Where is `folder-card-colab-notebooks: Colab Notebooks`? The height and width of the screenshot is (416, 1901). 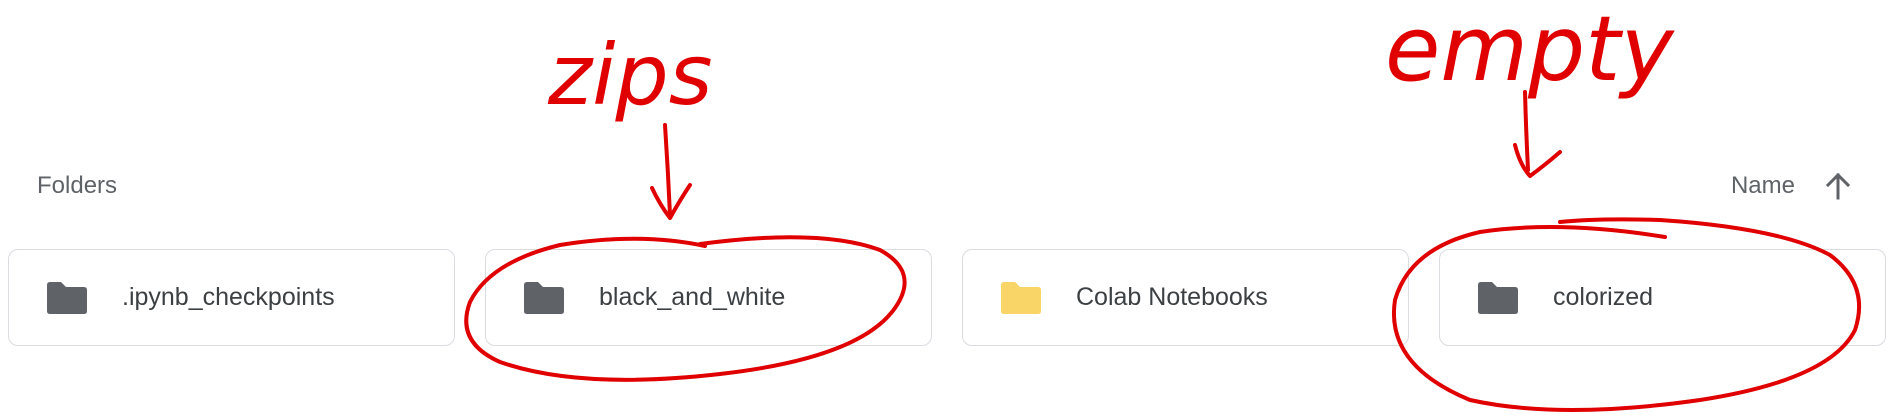 folder-card-colab-notebooks: Colab Notebooks is located at coordinates (1185, 297).